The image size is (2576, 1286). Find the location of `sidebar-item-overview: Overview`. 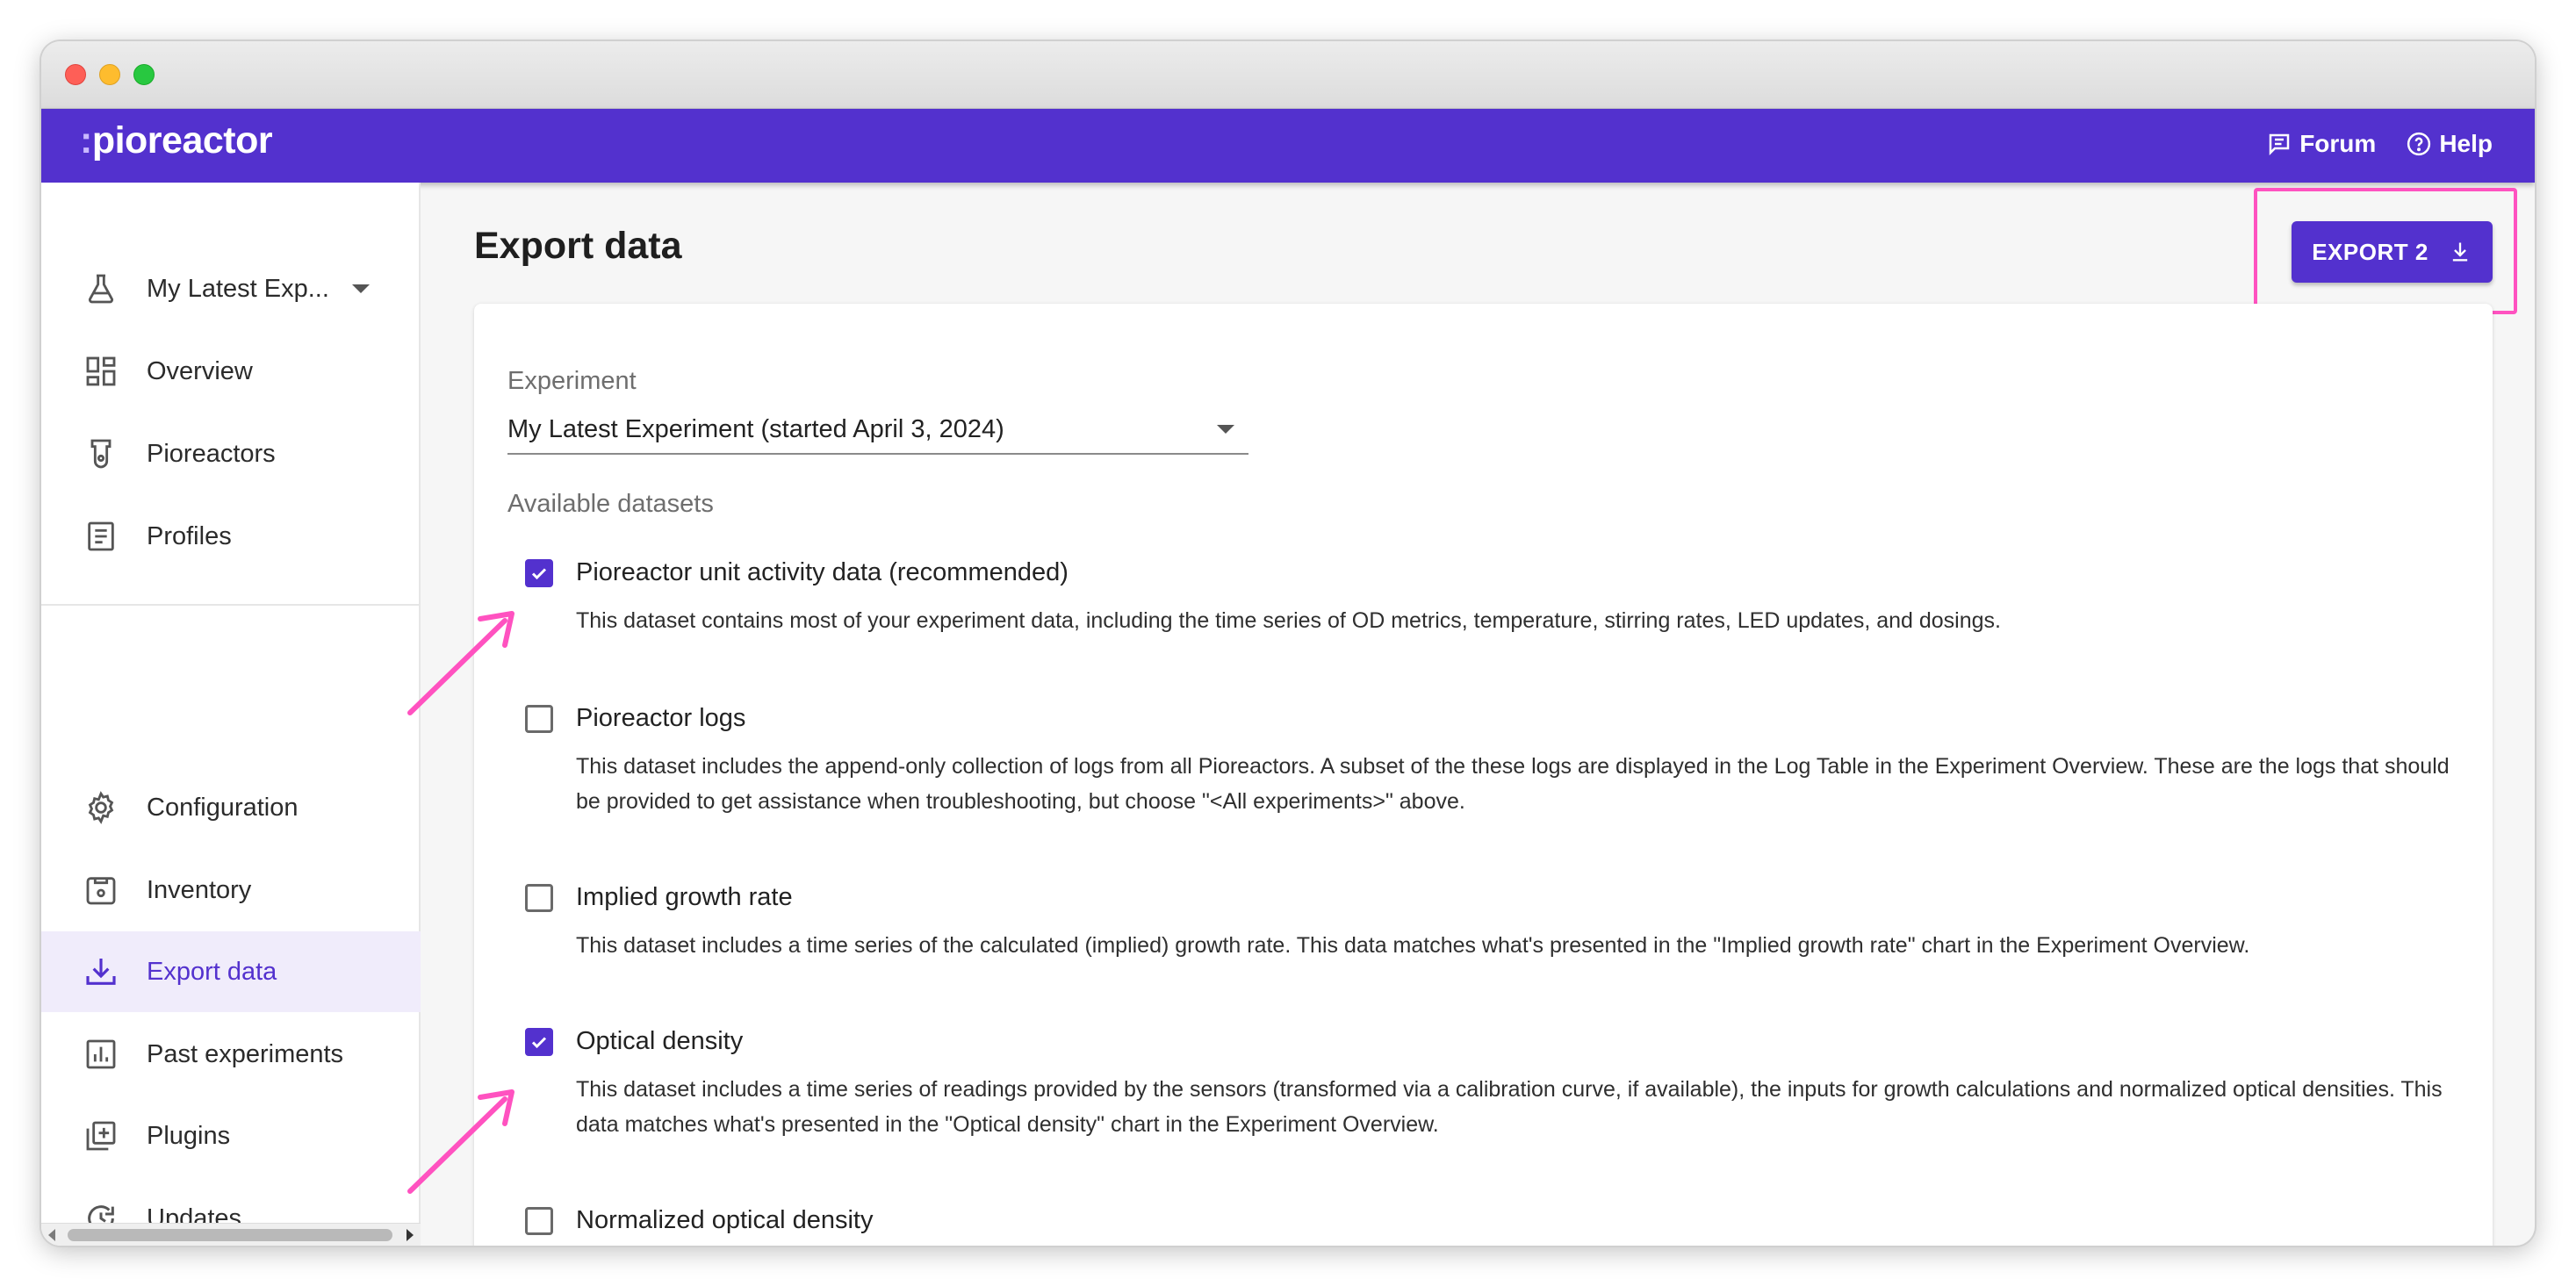

sidebar-item-overview: Overview is located at coordinates (231, 371).